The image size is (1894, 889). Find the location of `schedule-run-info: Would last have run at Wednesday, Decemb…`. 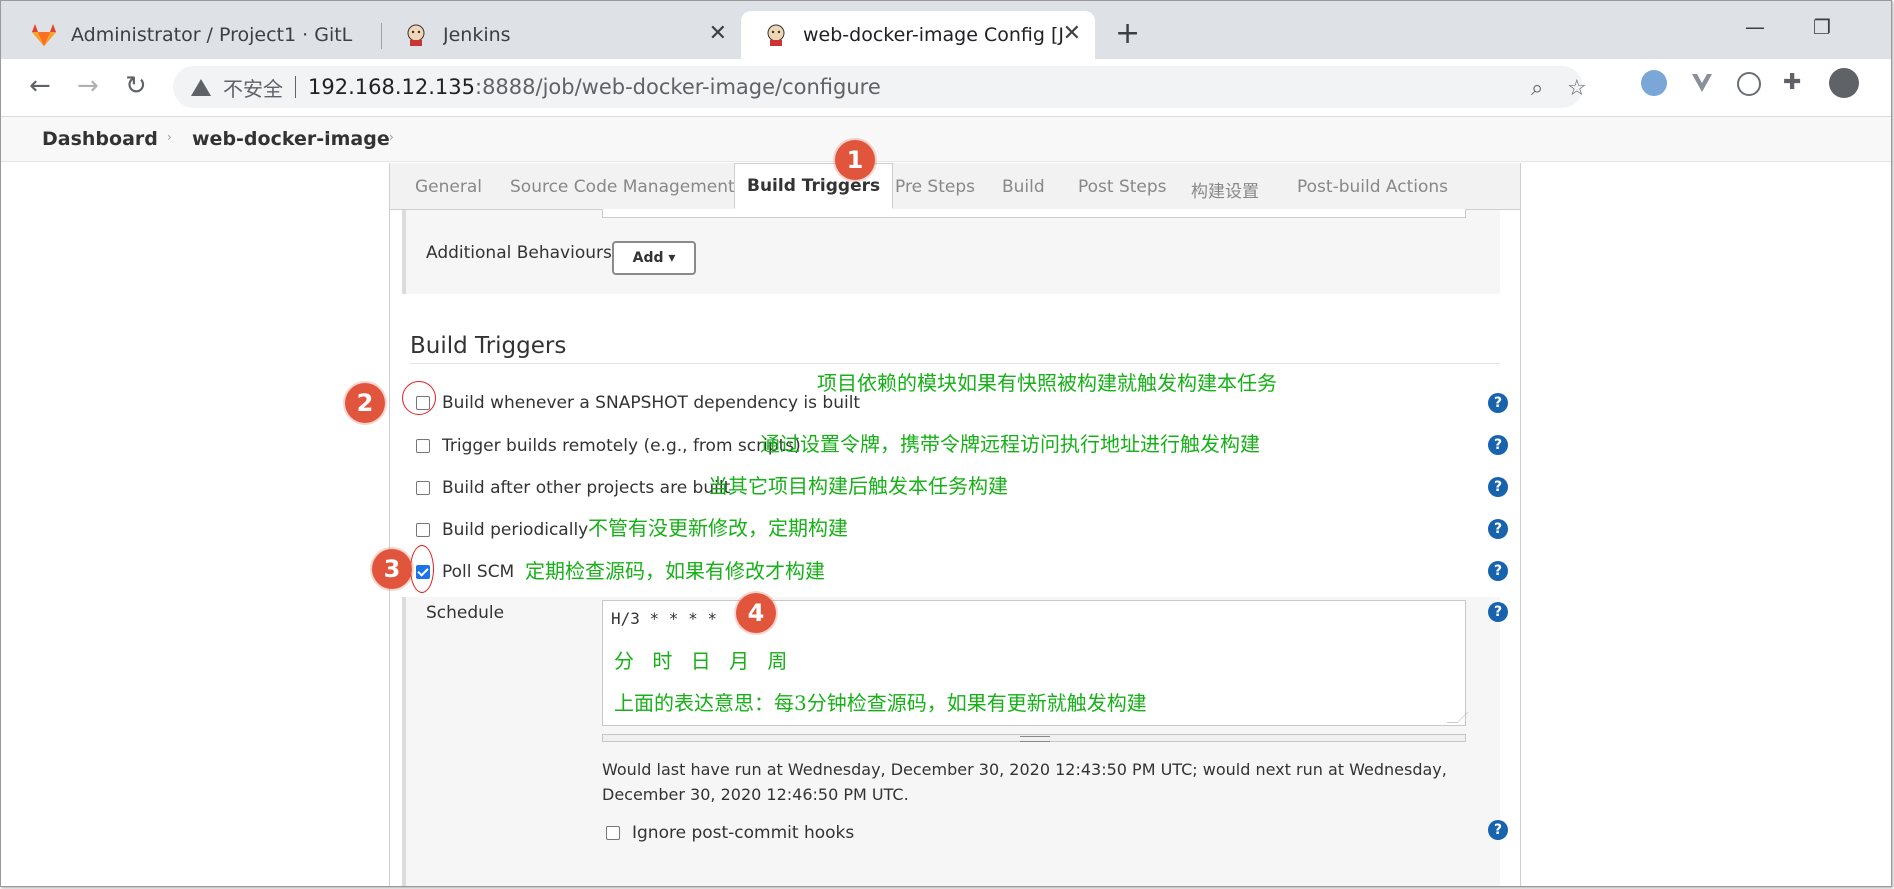

schedule-run-info: Would last have run at Wednesday, Decemb… is located at coordinates (1024, 782).